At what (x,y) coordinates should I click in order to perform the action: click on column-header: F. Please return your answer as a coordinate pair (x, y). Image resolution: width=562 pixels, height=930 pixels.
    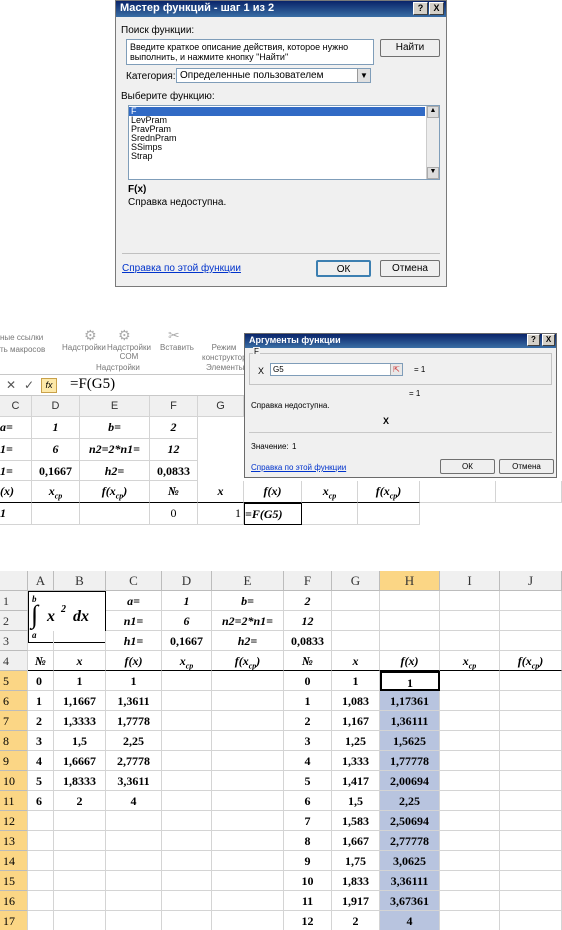
    Looking at the image, I should click on (174, 406).